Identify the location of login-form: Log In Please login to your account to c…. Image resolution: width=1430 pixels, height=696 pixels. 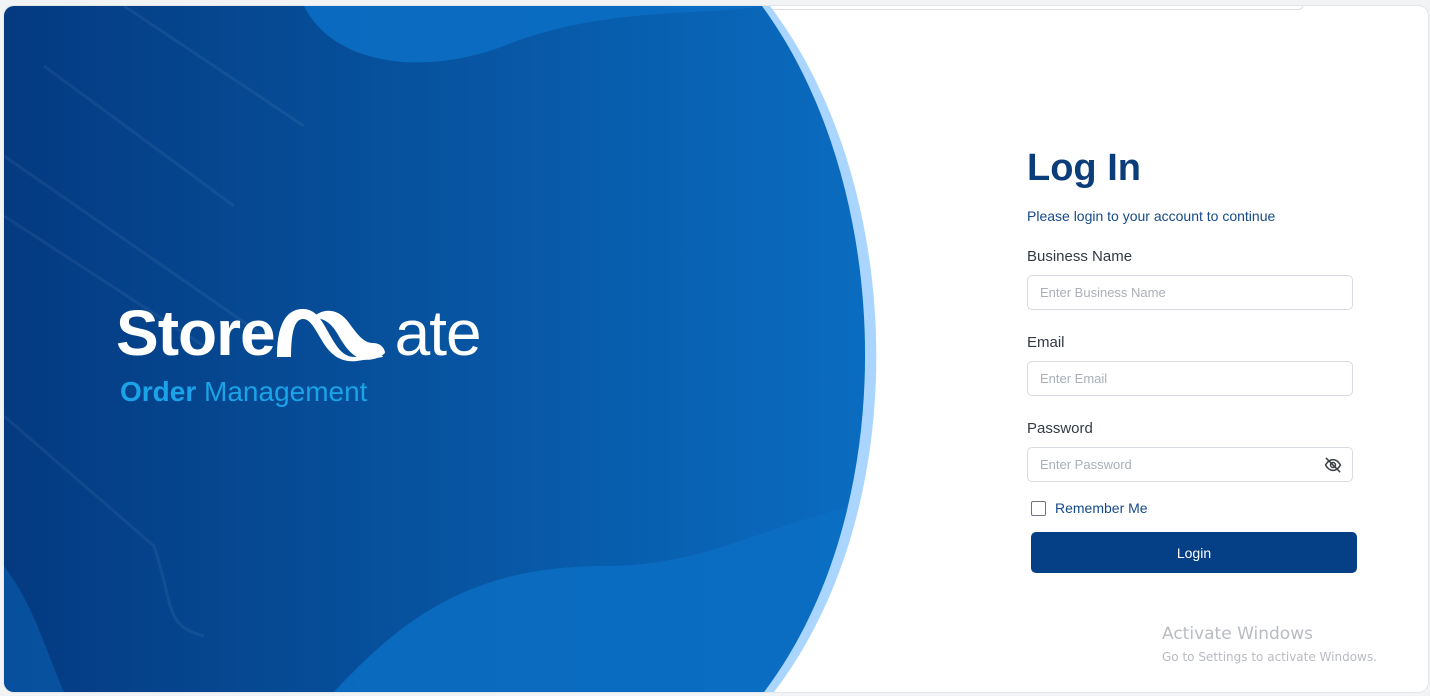
(1192, 359).